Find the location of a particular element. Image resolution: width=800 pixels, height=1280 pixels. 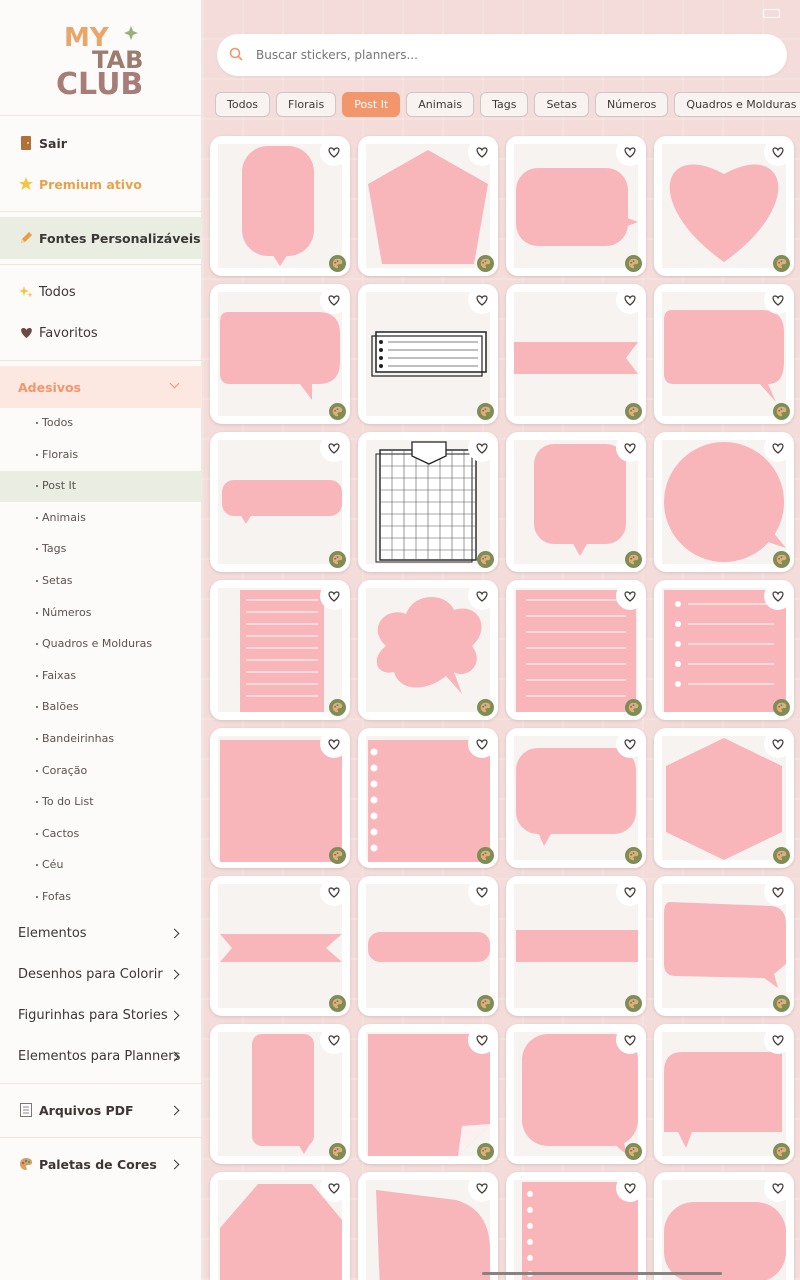

sidebar-item-coloring: Desenhos para Colorir is located at coordinates (101, 974).